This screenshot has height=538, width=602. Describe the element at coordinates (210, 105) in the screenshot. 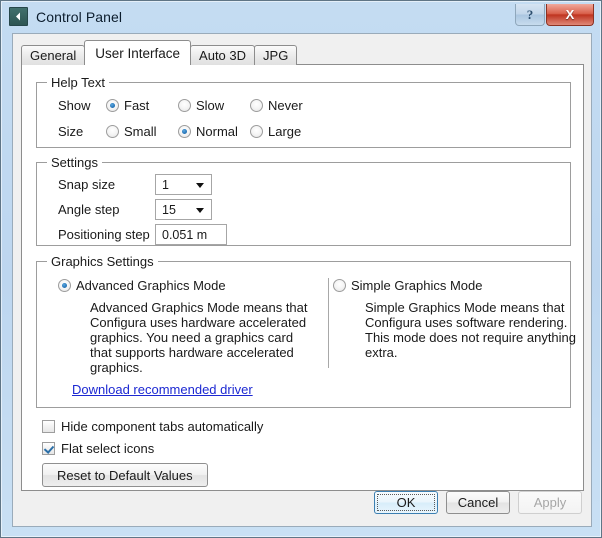

I see `radio-show-slow-label: Slow` at that location.